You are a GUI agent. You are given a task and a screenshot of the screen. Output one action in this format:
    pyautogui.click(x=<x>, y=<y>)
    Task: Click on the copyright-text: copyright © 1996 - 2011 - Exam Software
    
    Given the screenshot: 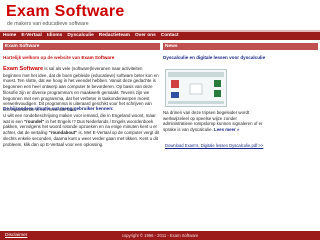 What is the action you would take?
    pyautogui.click(x=160, y=235)
    